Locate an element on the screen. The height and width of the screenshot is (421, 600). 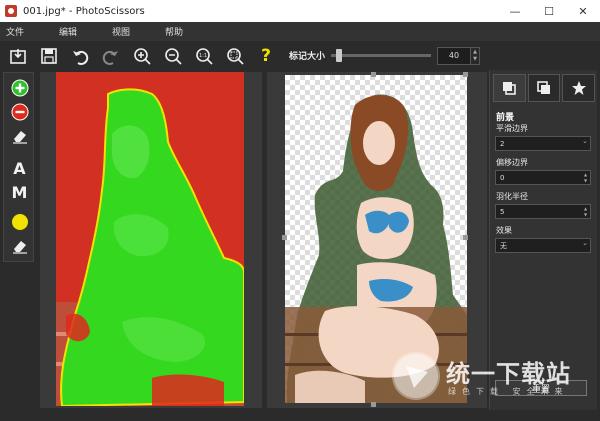
watermark: 统一下载站 绿色下载 安全未来 is located at coordinates (492, 382).